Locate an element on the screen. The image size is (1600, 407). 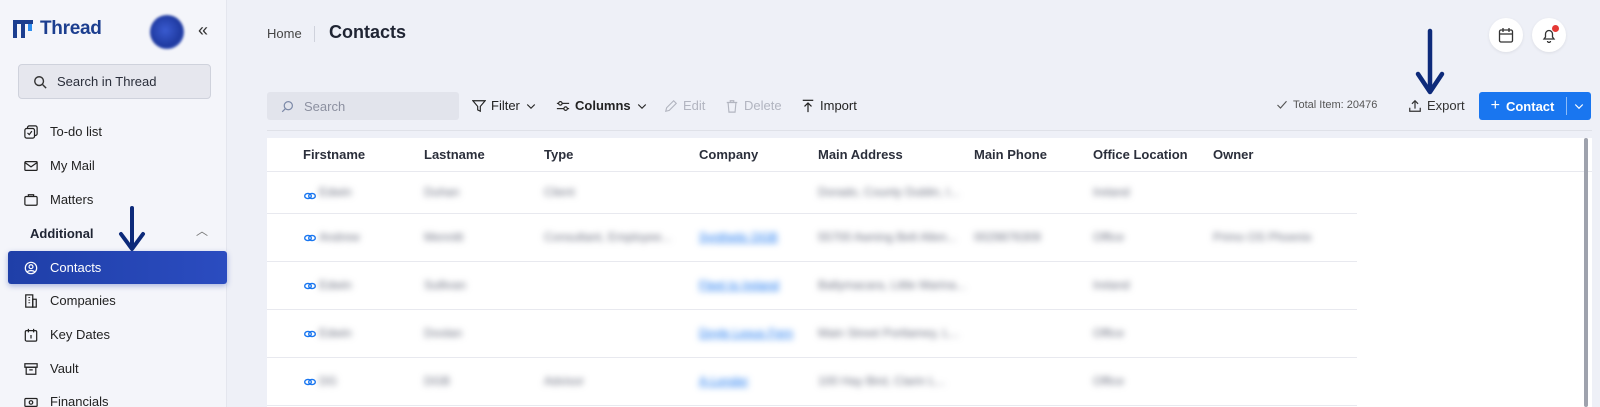
table-cell: Mennitt is located at coordinates (444, 237).